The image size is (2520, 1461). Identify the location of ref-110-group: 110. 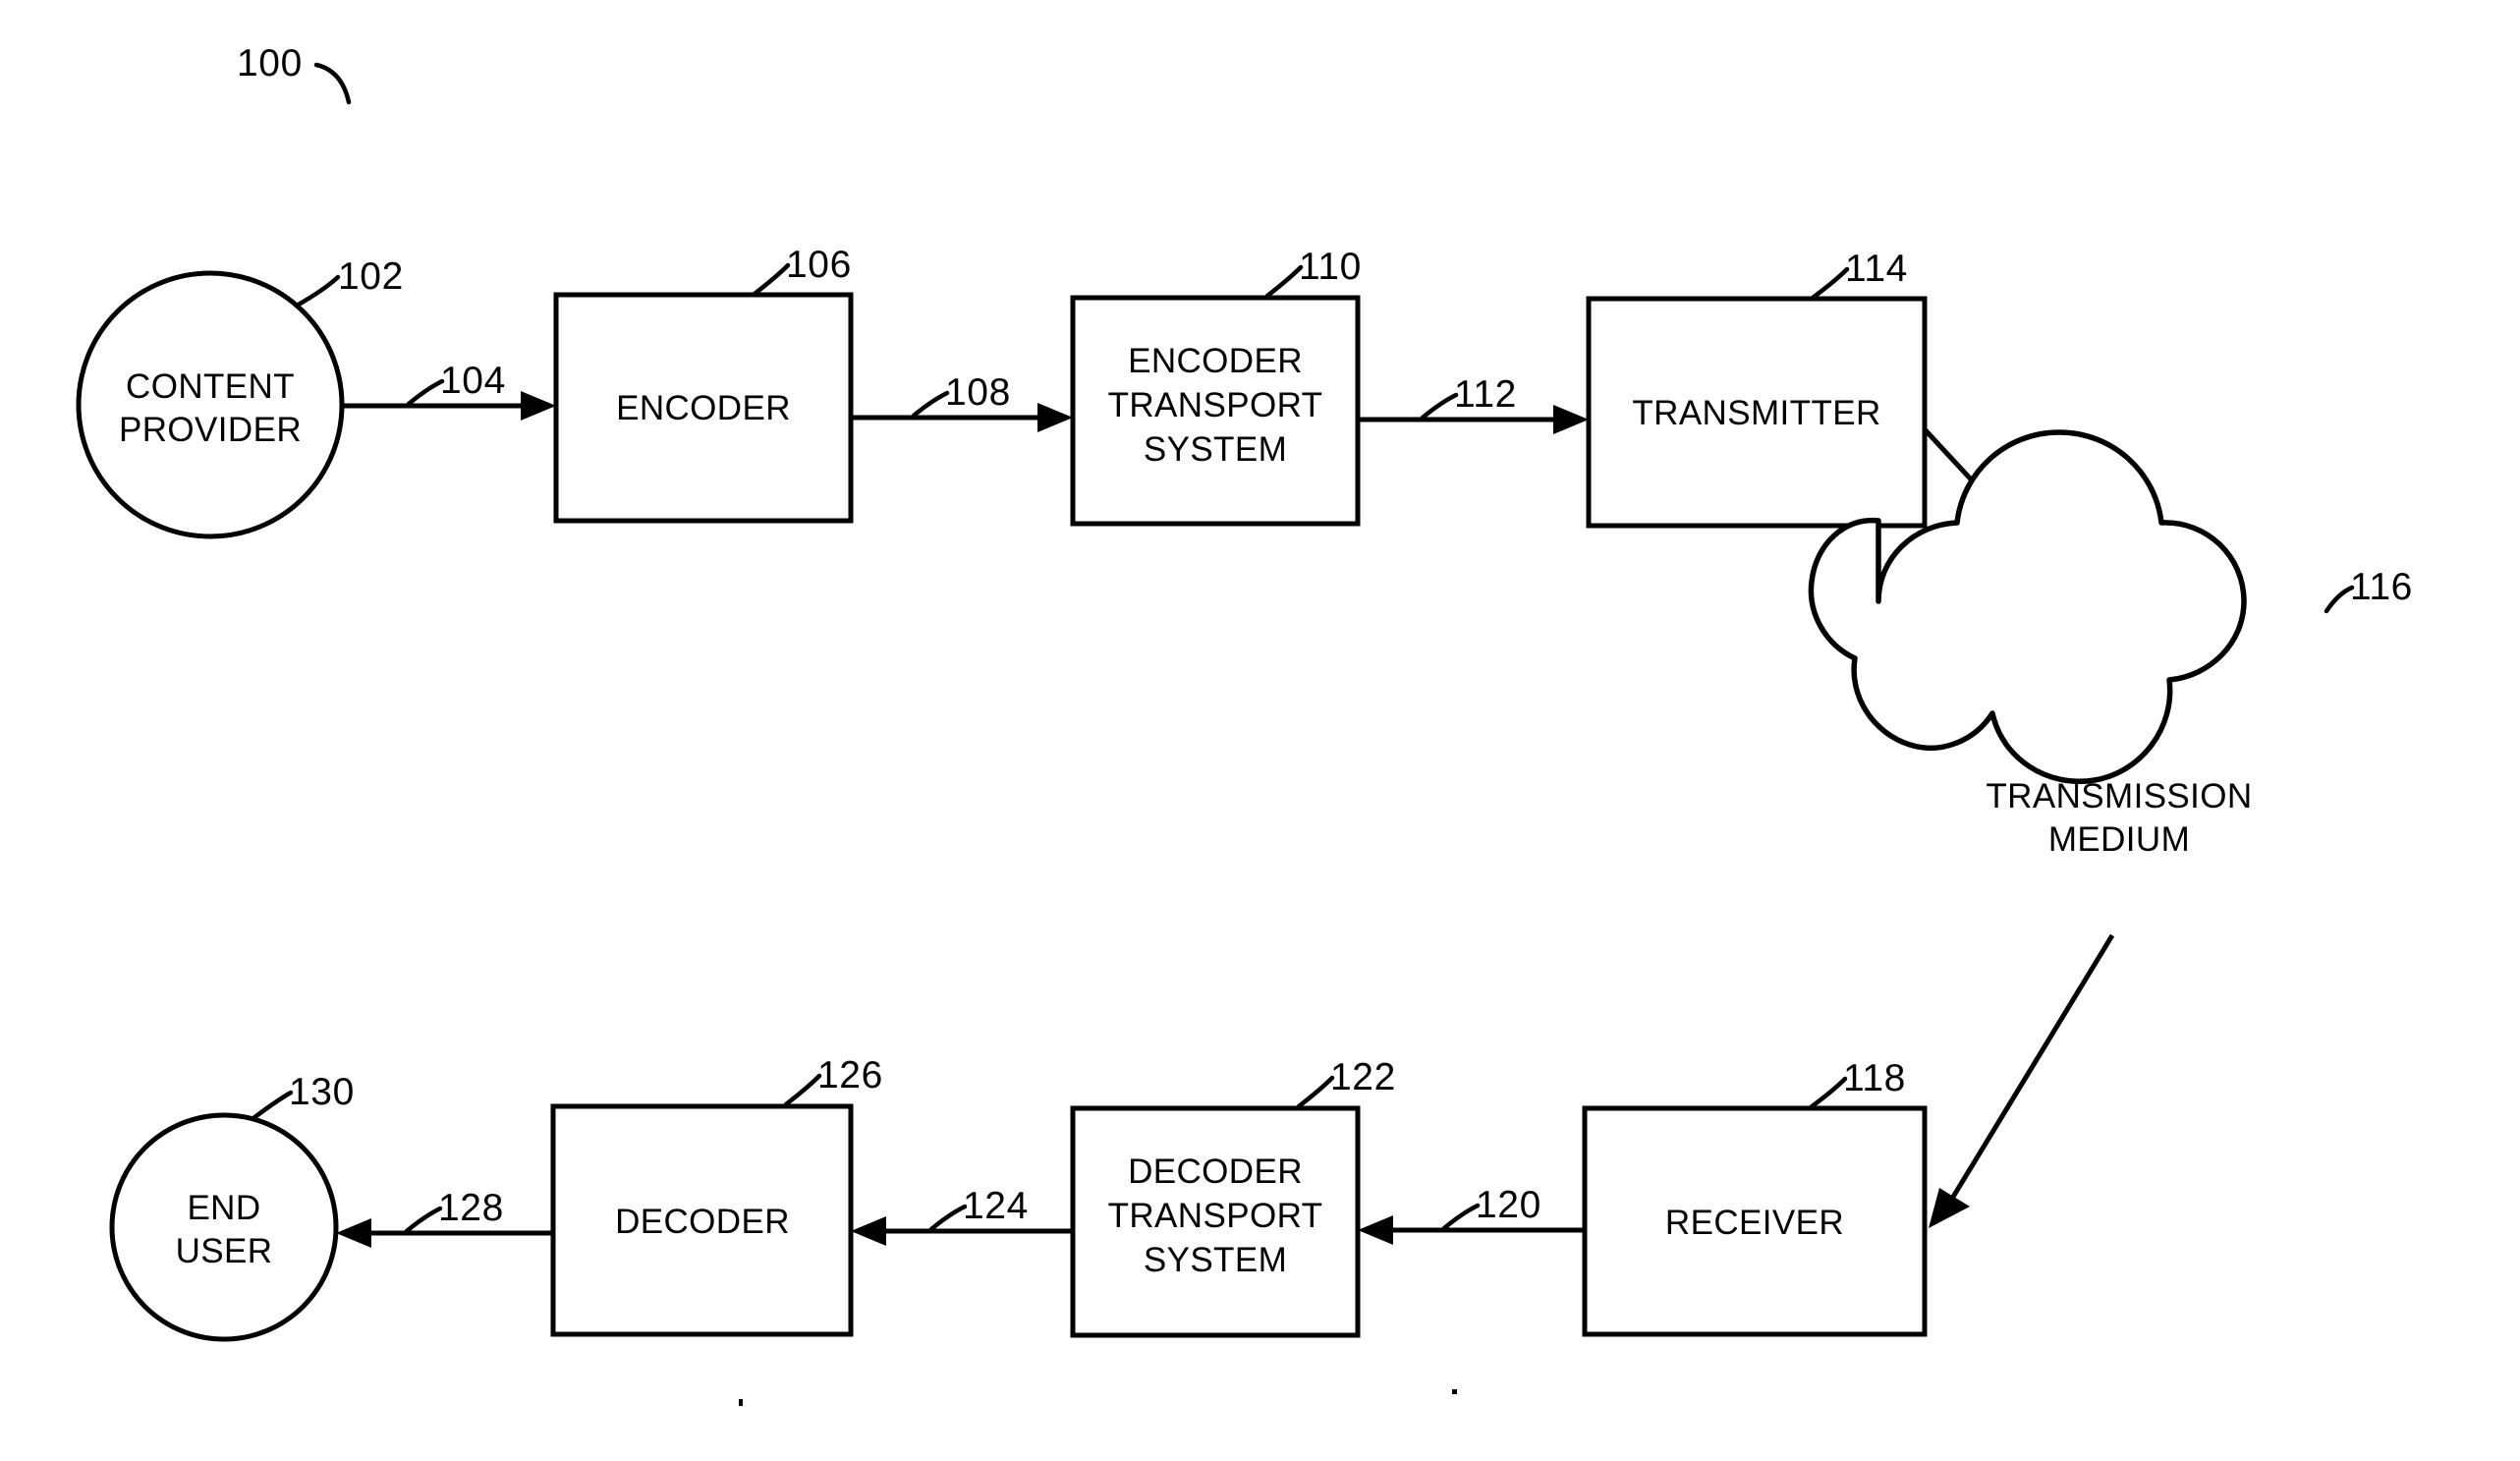
(1313, 272).